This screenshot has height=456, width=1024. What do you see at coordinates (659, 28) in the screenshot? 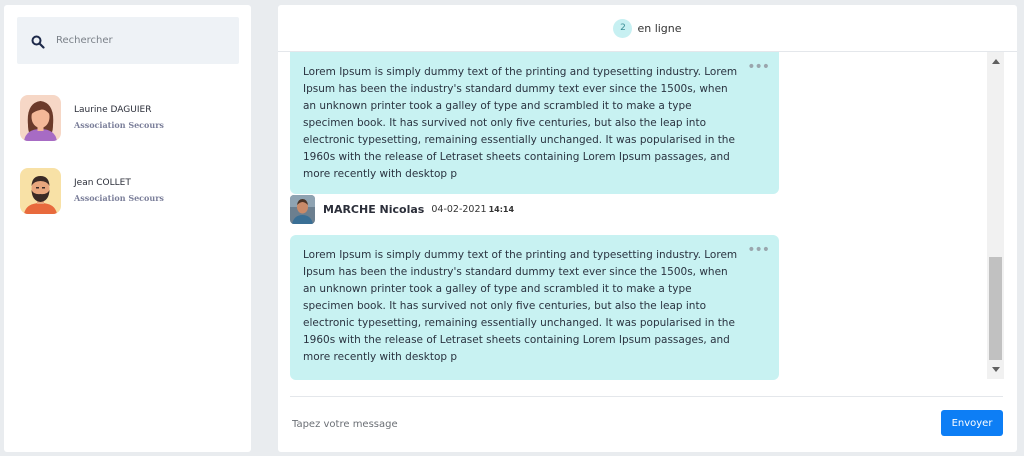
I see `online-label: en ligne` at bounding box center [659, 28].